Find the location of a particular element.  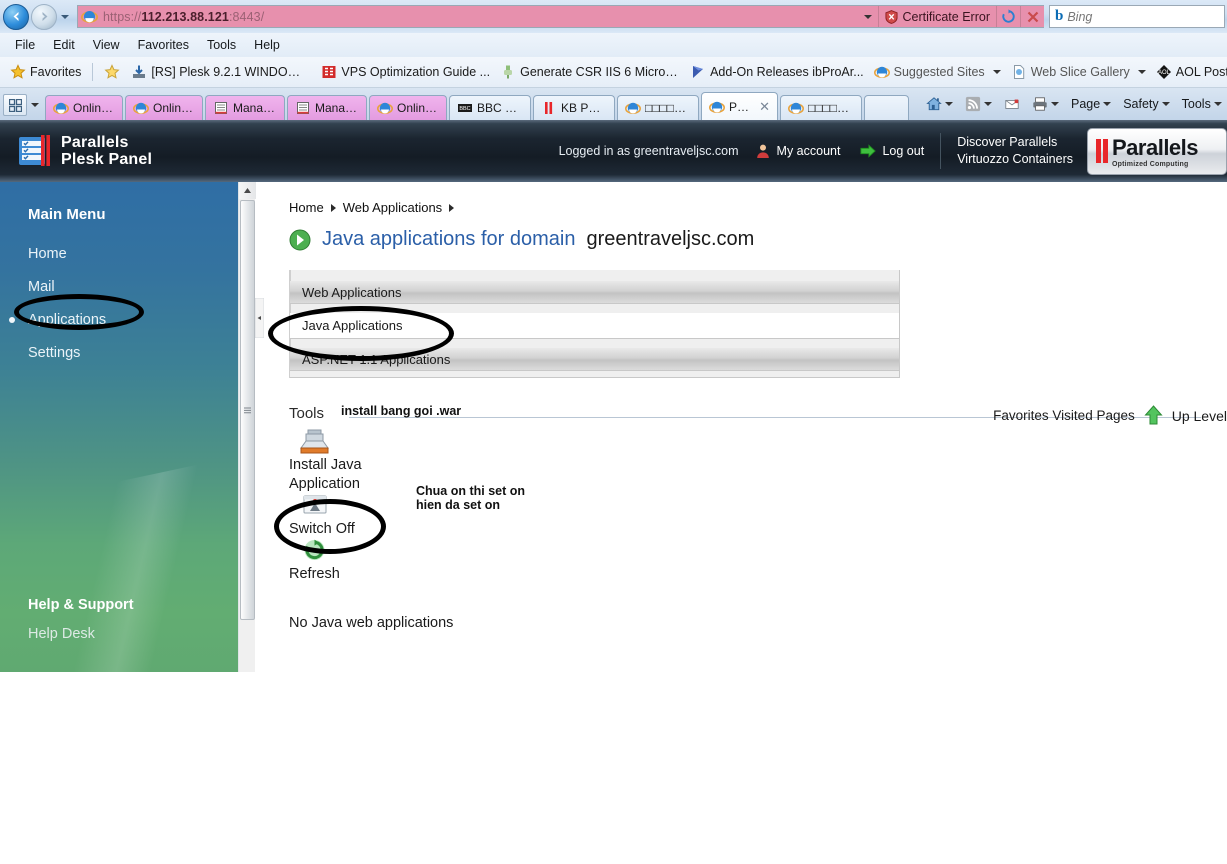

sidebar-item-home: Home is located at coordinates (119, 253).